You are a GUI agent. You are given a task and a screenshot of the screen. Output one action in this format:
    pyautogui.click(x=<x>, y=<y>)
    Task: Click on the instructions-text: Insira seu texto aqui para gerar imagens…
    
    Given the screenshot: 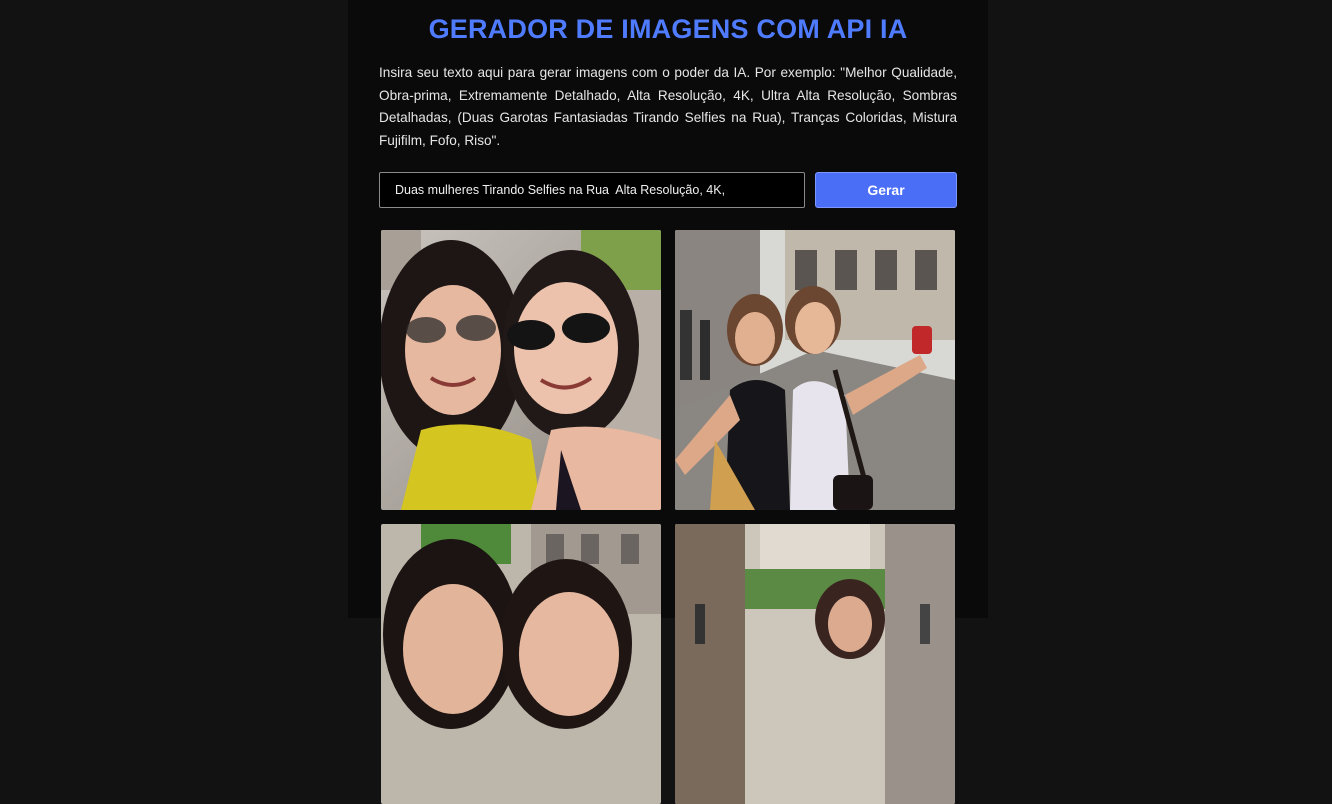 What is the action you would take?
    pyautogui.click(x=668, y=106)
    